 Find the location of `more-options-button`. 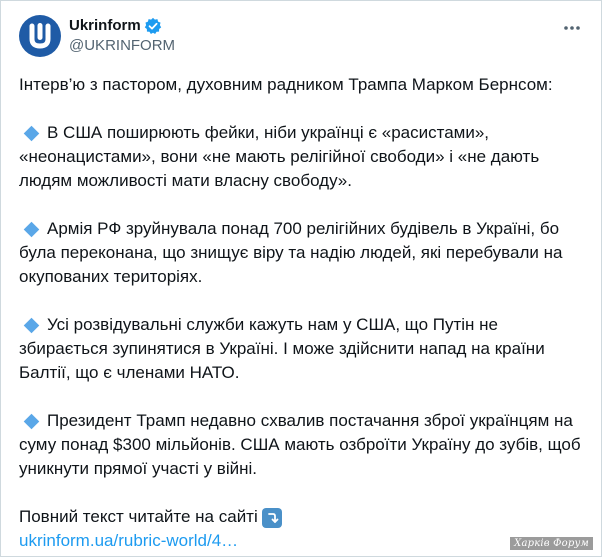

more-options-button is located at coordinates (572, 28).